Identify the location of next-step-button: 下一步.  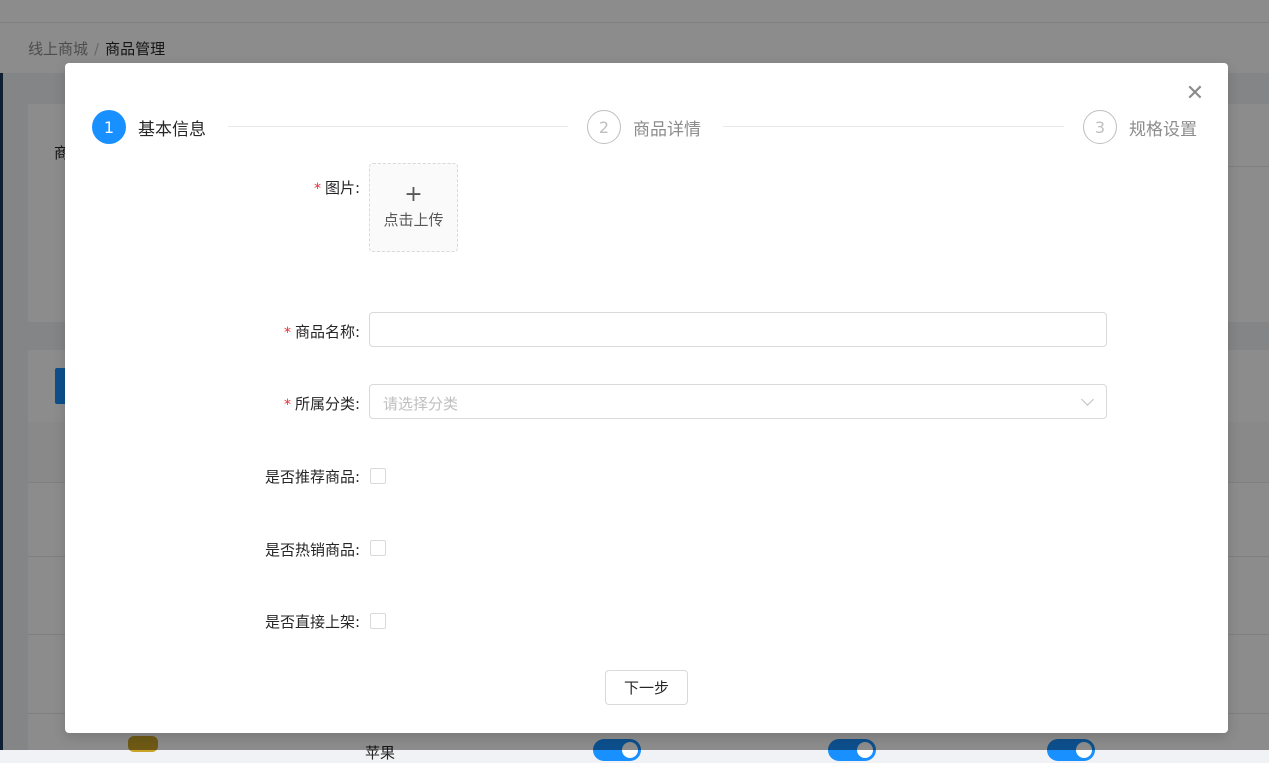
(646, 687).